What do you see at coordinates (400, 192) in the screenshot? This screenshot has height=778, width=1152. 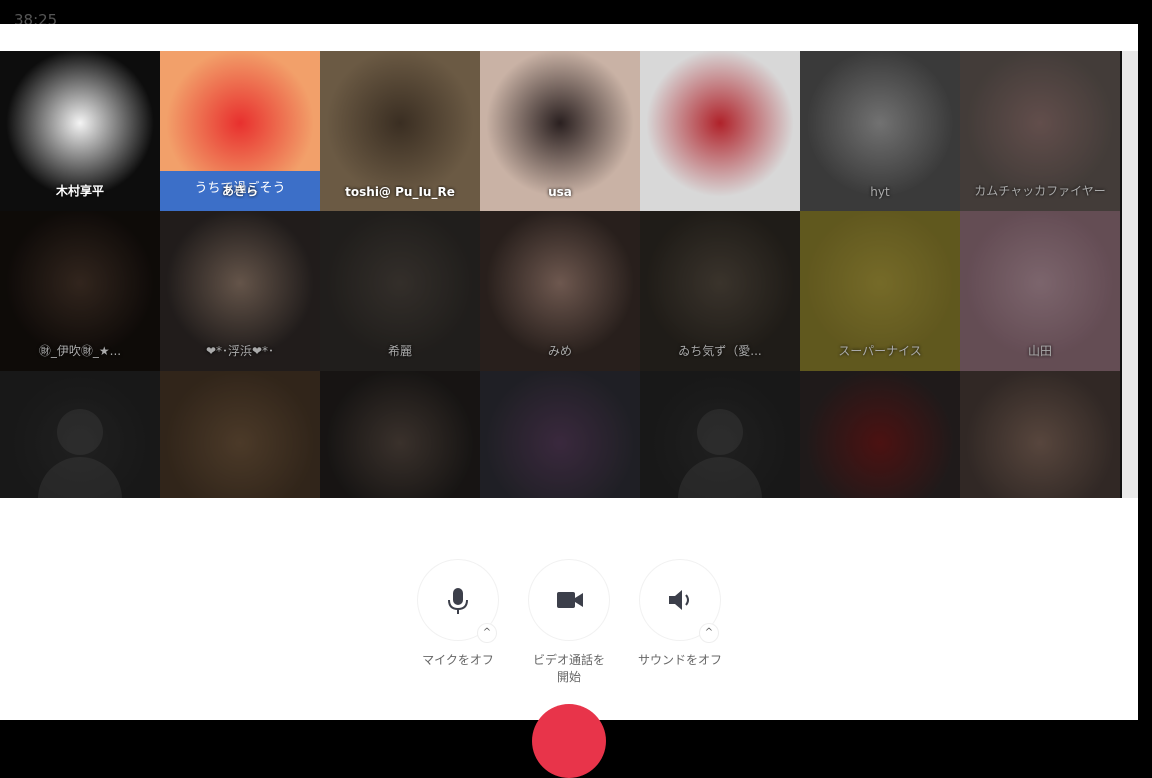 I see `participant-name: toshi@ Pu_Iu_Re` at bounding box center [400, 192].